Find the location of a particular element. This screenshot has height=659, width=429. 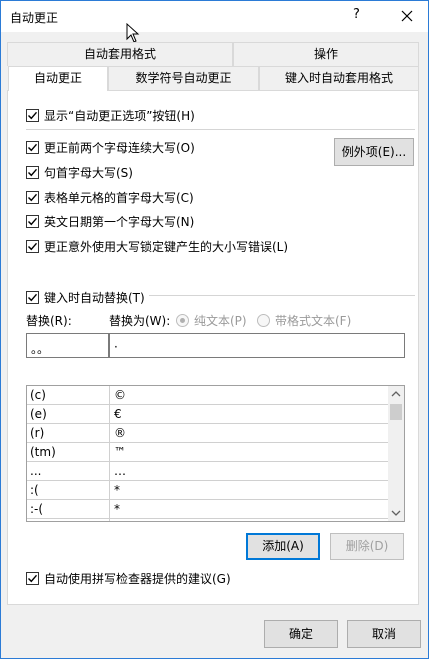

checkbox-label: 表格单元格的首字母大写(C) is located at coordinates (119, 198).